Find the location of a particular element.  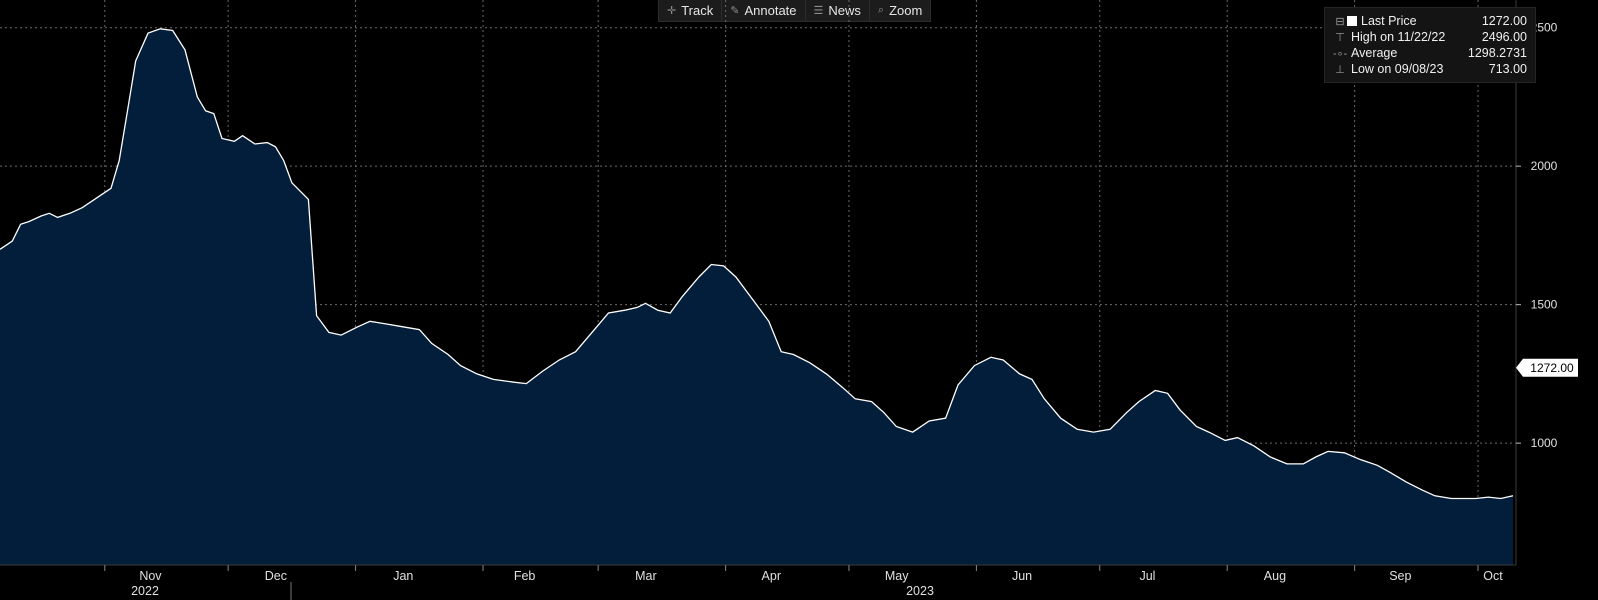

legend-value: 1298.2731 is located at coordinates (1497, 53).